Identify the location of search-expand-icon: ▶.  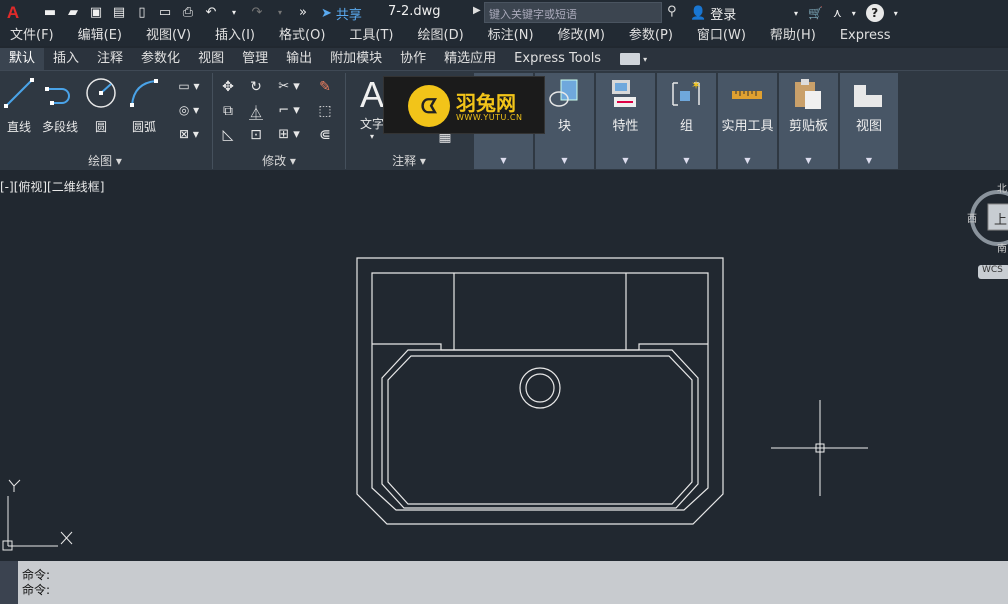
(477, 10).